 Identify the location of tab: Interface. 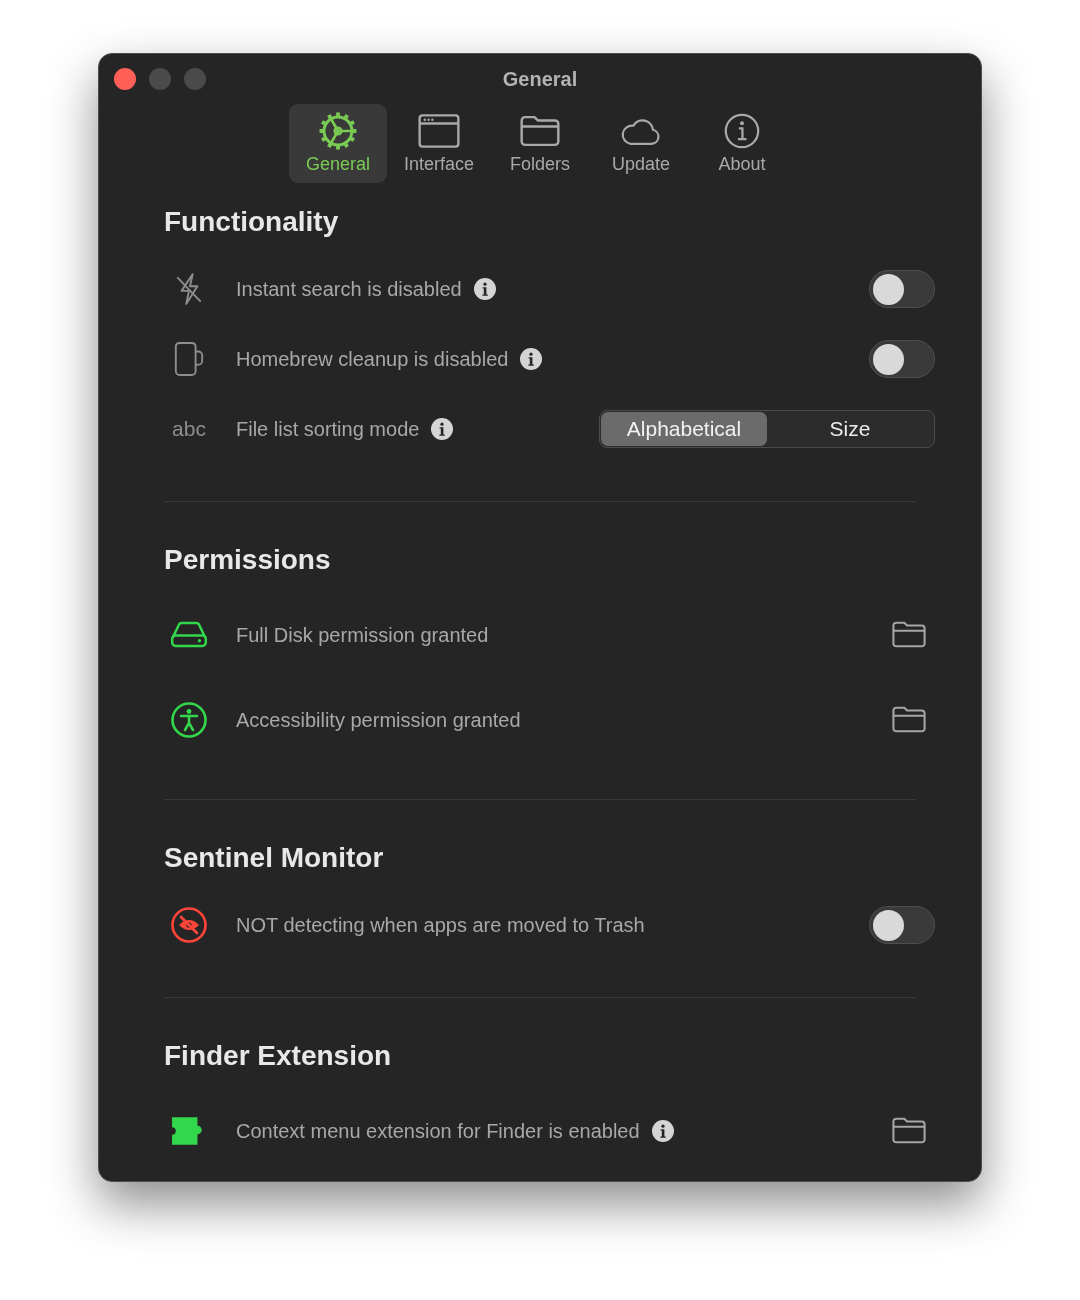
(439, 143).